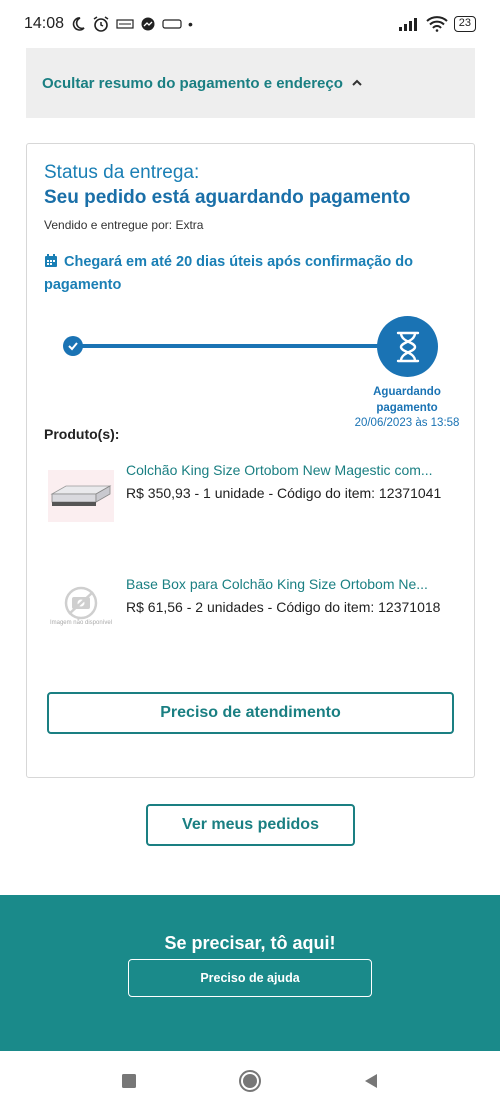 The image size is (500, 1111). I want to click on no-image-icon, so click(81, 603).